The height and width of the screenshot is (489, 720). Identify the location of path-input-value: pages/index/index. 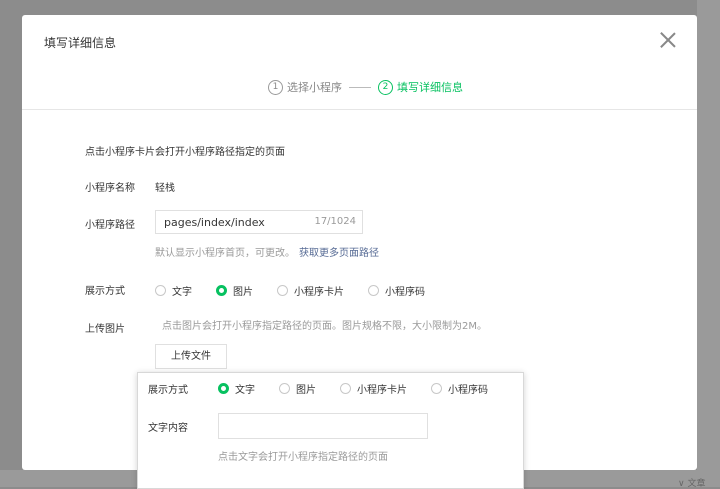
(214, 222).